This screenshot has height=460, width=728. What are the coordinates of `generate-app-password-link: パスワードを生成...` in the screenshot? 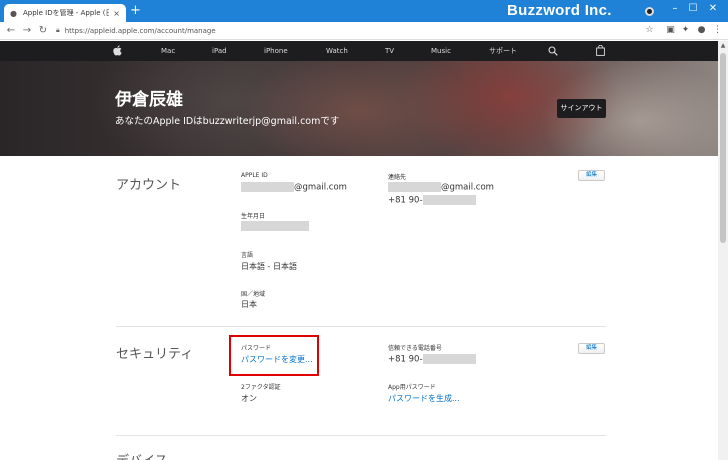 It's located at (424, 398).